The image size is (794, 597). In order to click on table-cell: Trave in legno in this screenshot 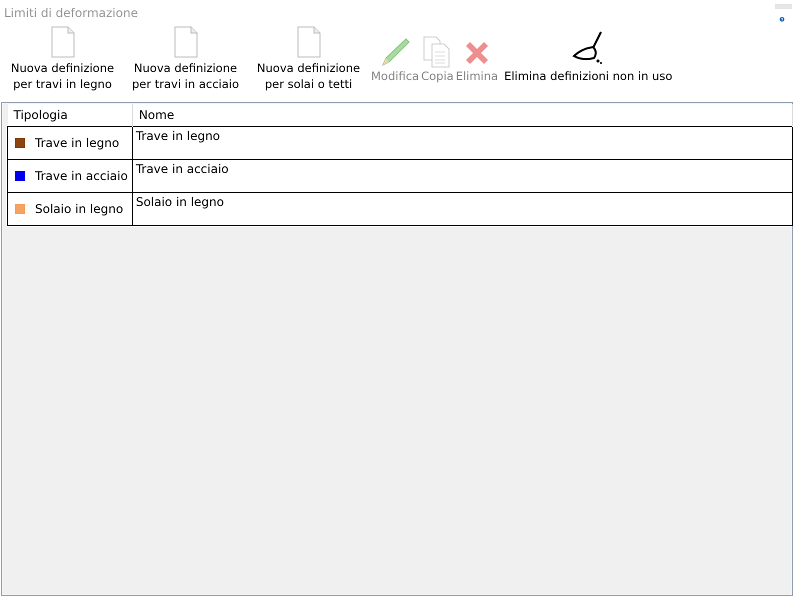, I will do `click(462, 143)`.